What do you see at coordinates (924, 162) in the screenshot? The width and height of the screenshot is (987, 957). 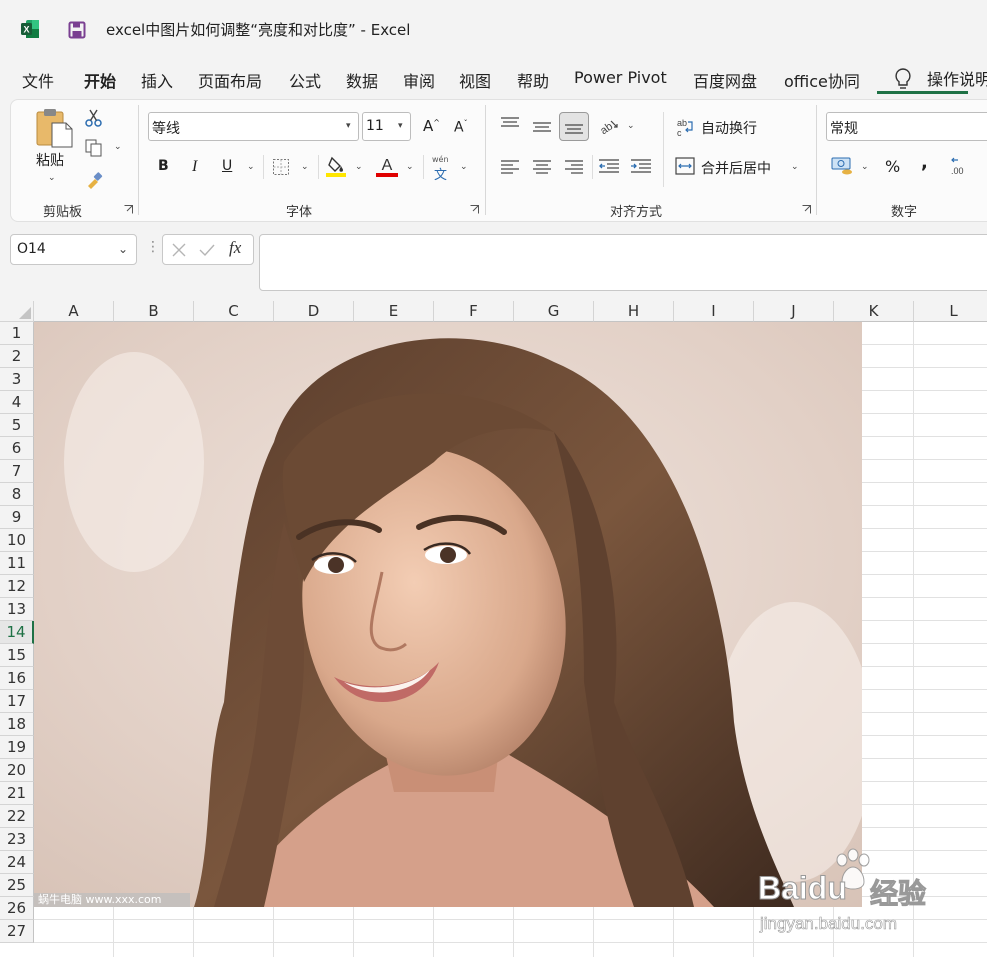 I see `comma-style-button: ,` at bounding box center [924, 162].